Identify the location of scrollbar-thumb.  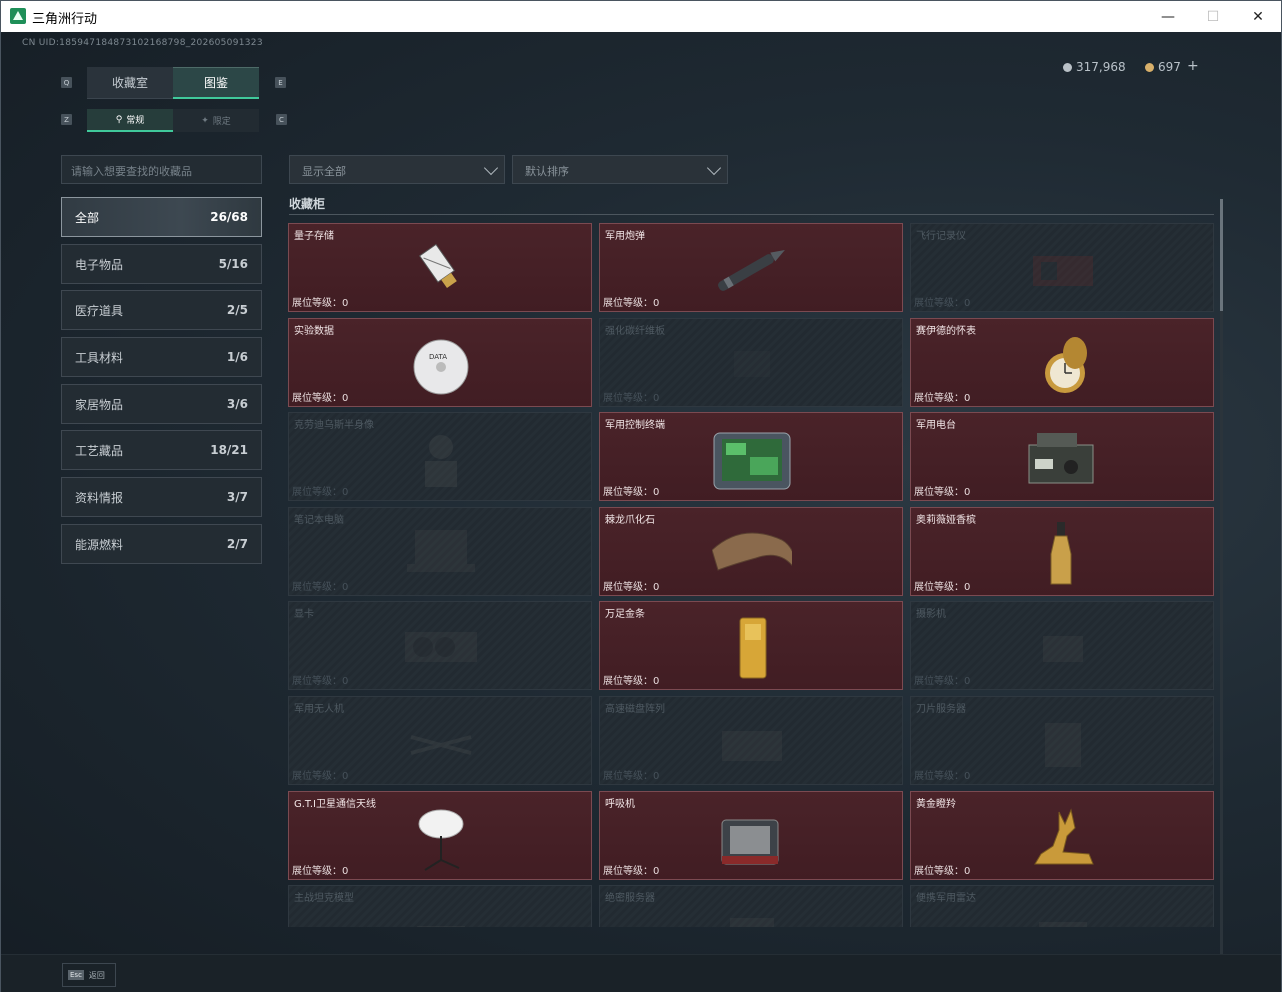
(1221, 255).